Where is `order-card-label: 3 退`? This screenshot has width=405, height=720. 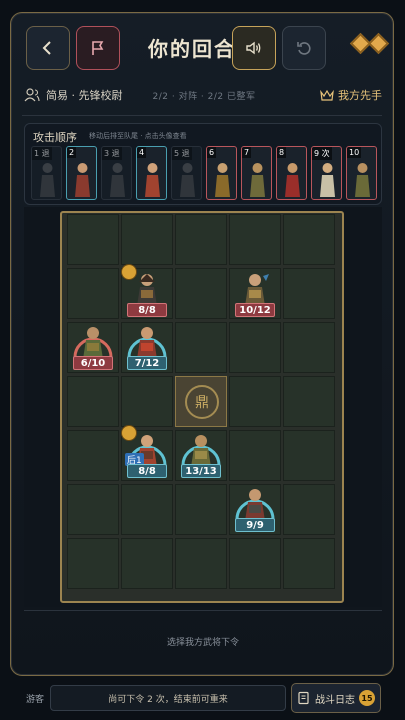
order-card-label: 3 退 is located at coordinates (112, 153).